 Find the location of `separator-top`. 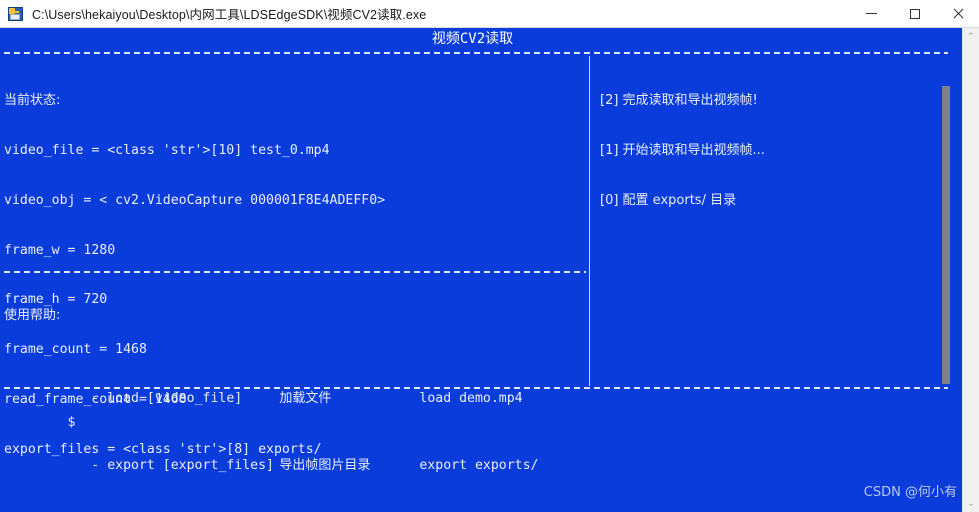

separator-top is located at coordinates (476, 53).